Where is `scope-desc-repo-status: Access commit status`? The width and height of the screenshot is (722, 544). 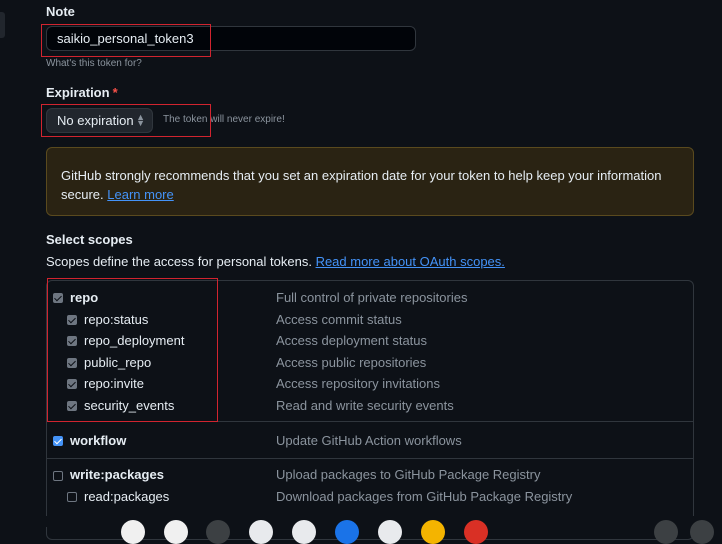
scope-desc-repo-status: Access commit status is located at coordinates (339, 319).